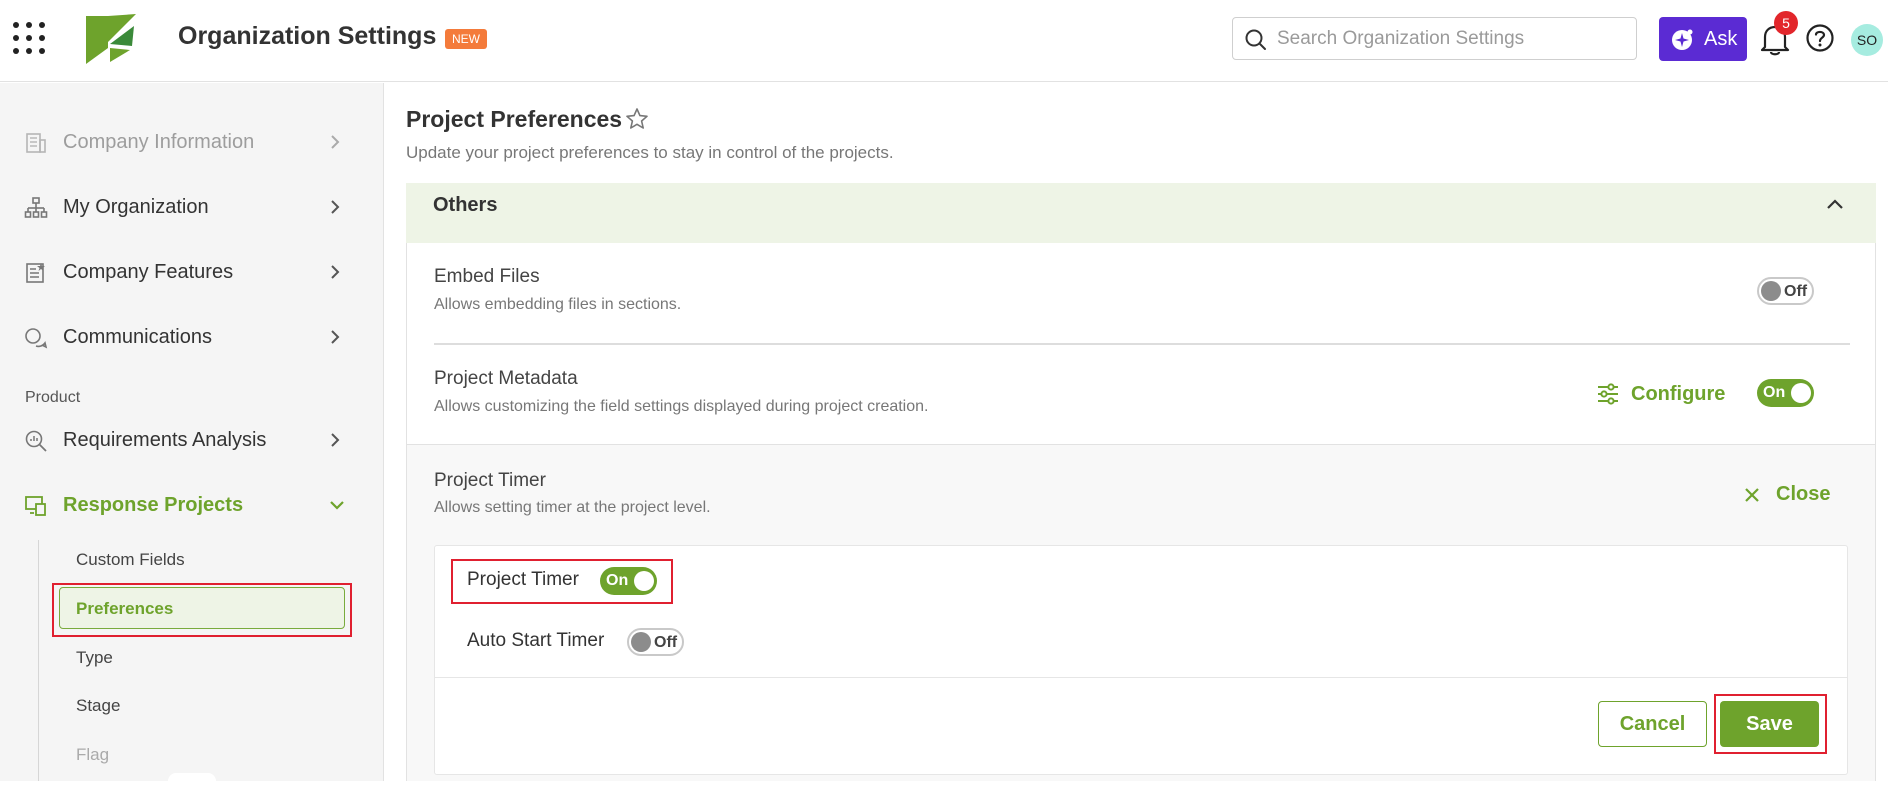  I want to click on ask-button: Ask, so click(1703, 39).